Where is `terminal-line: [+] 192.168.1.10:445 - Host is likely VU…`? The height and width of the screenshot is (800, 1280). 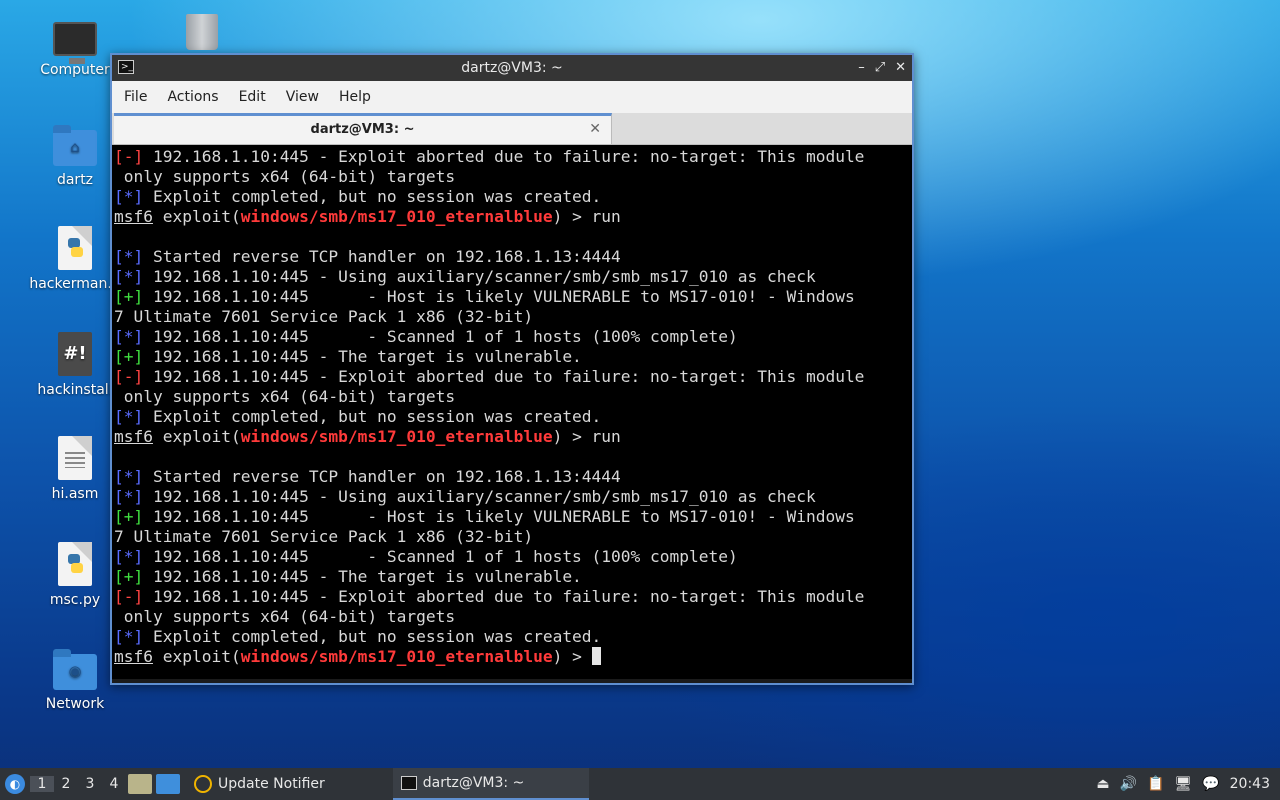 terminal-line: [+] 192.168.1.10:445 - Host is likely VU… is located at coordinates (513, 297).